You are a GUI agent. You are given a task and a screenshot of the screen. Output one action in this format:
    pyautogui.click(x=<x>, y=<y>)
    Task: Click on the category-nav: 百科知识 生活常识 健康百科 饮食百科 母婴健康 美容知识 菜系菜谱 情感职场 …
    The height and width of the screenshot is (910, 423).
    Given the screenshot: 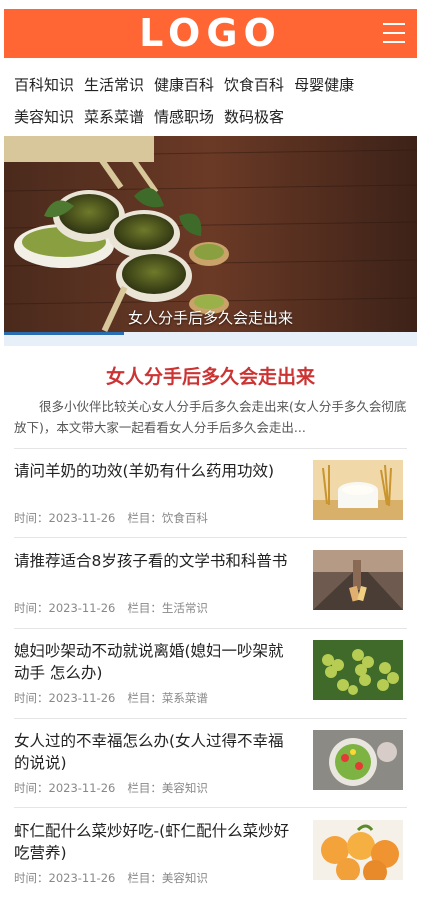 What is the action you would take?
    pyautogui.click(x=214, y=100)
    